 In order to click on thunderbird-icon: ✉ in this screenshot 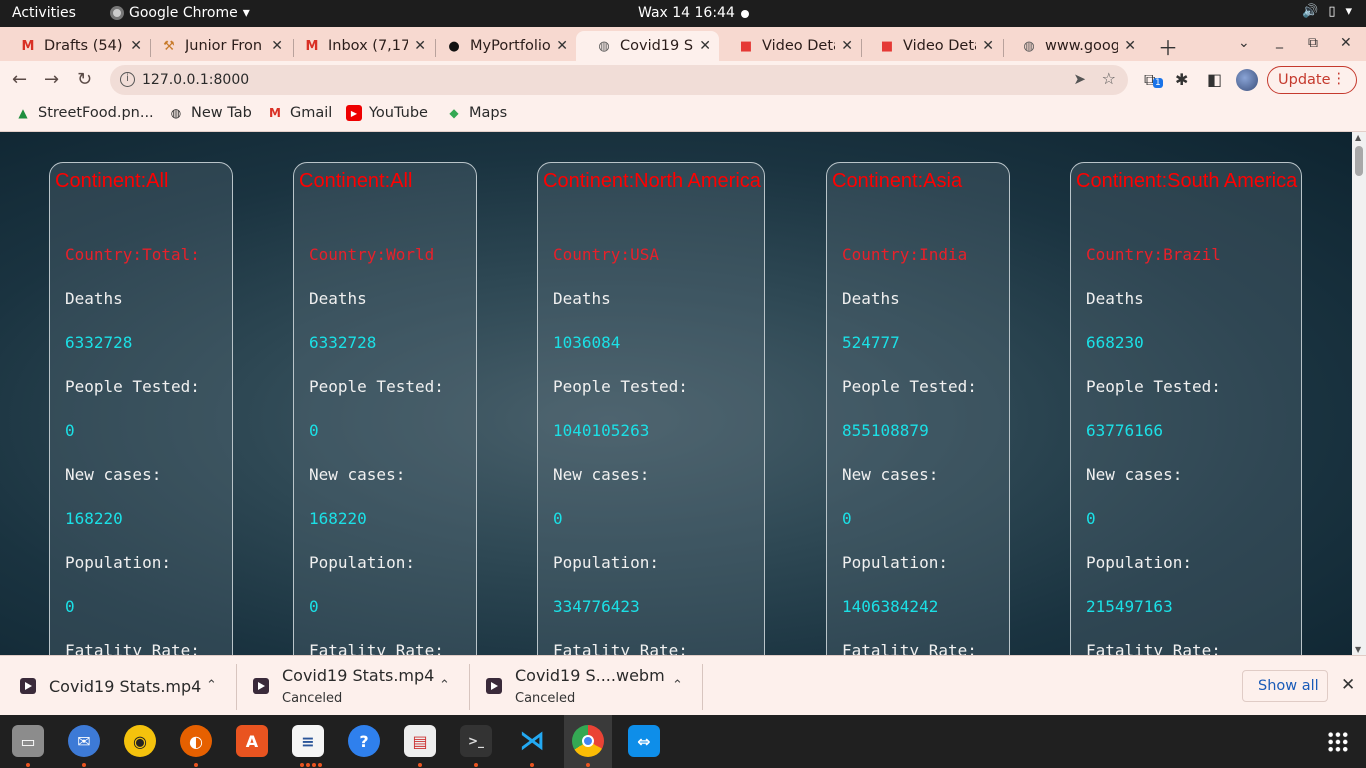, I will do `click(84, 741)`.